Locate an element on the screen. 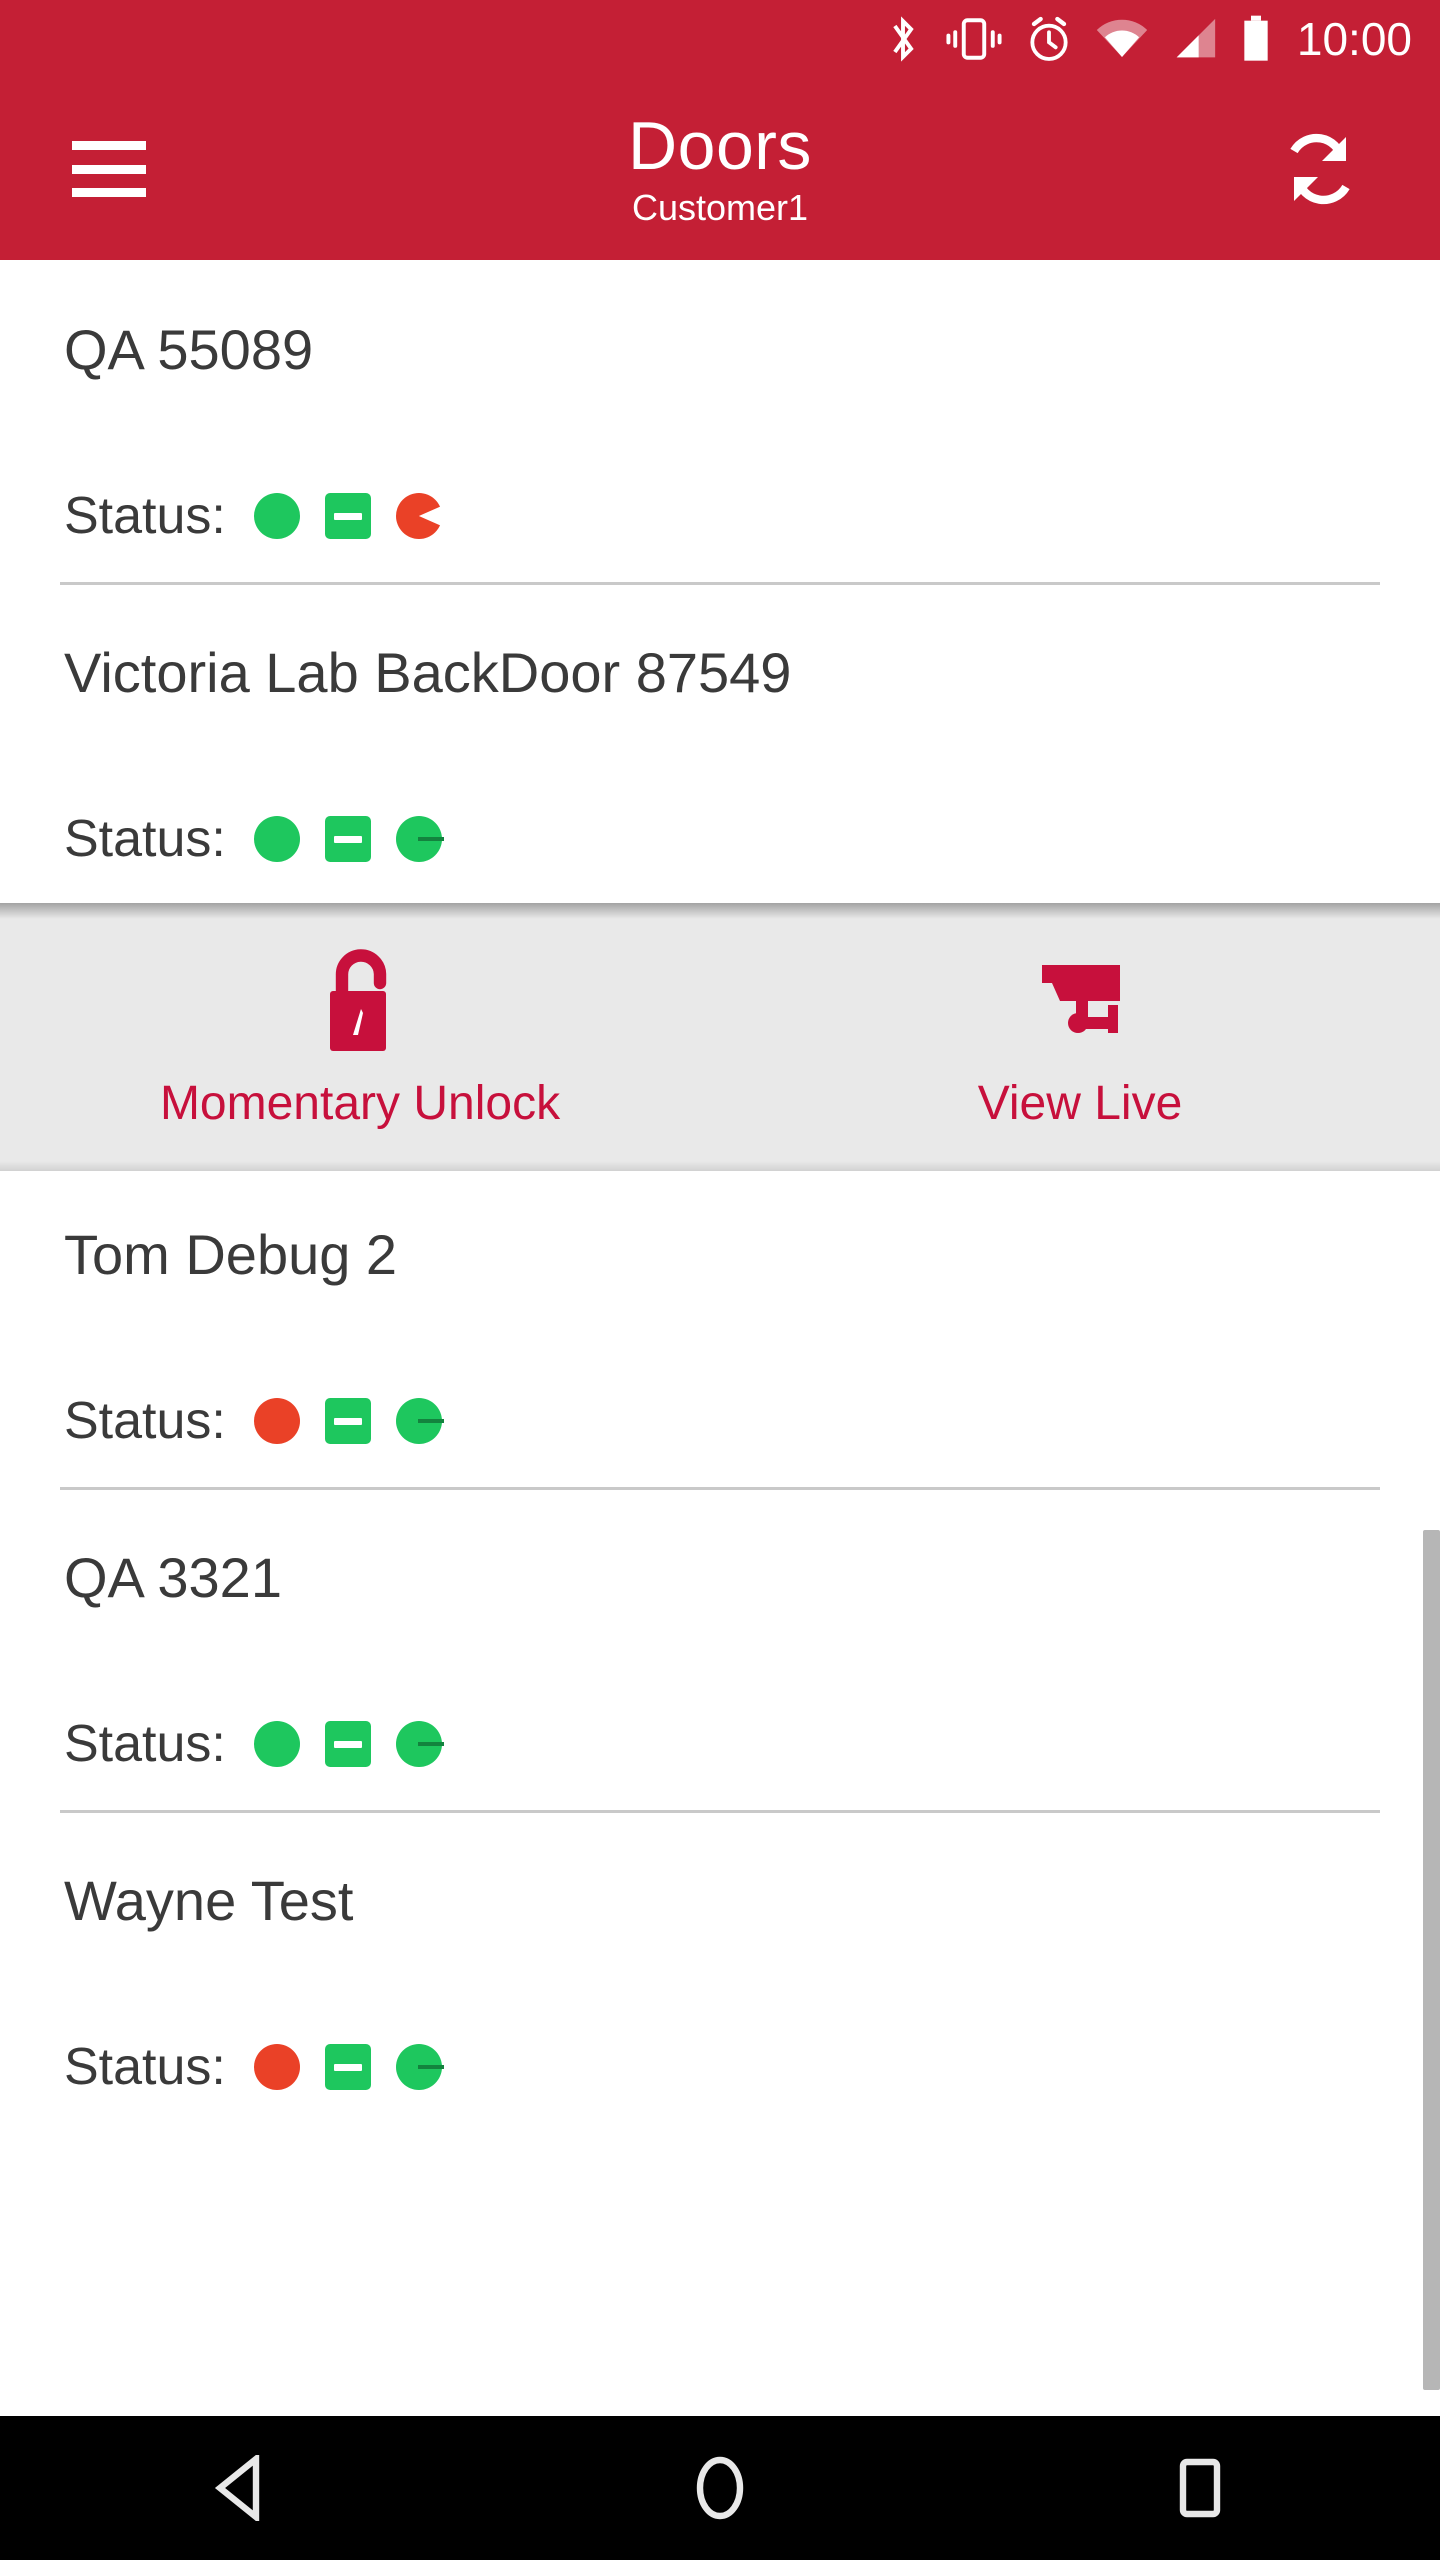 The width and height of the screenshot is (1440, 2560). vibrate-icon is located at coordinates (974, 39).